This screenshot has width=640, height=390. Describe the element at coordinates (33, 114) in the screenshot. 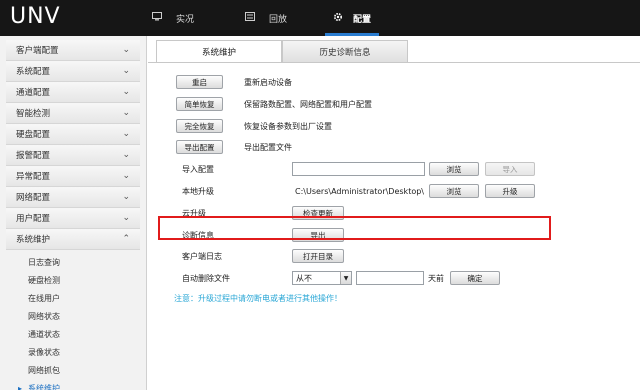

I see `sidebar-item-label: 智能检测` at that location.